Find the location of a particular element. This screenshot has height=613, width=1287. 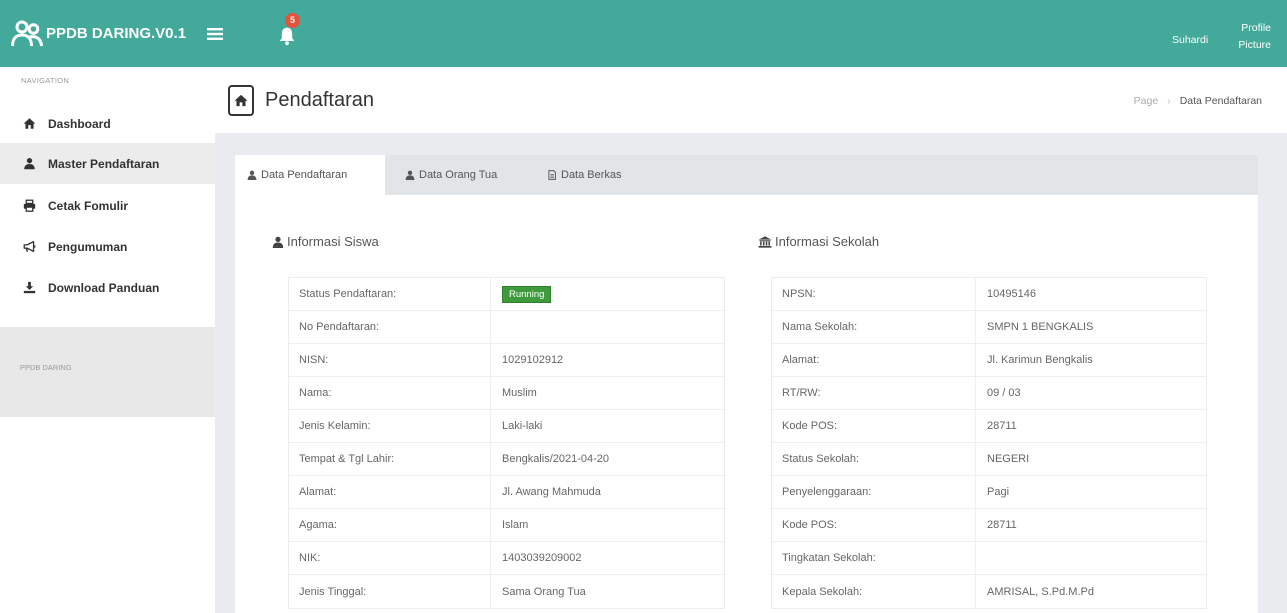

table-row: Jenis Tinggal: Sama Orang Tua is located at coordinates (506, 591).